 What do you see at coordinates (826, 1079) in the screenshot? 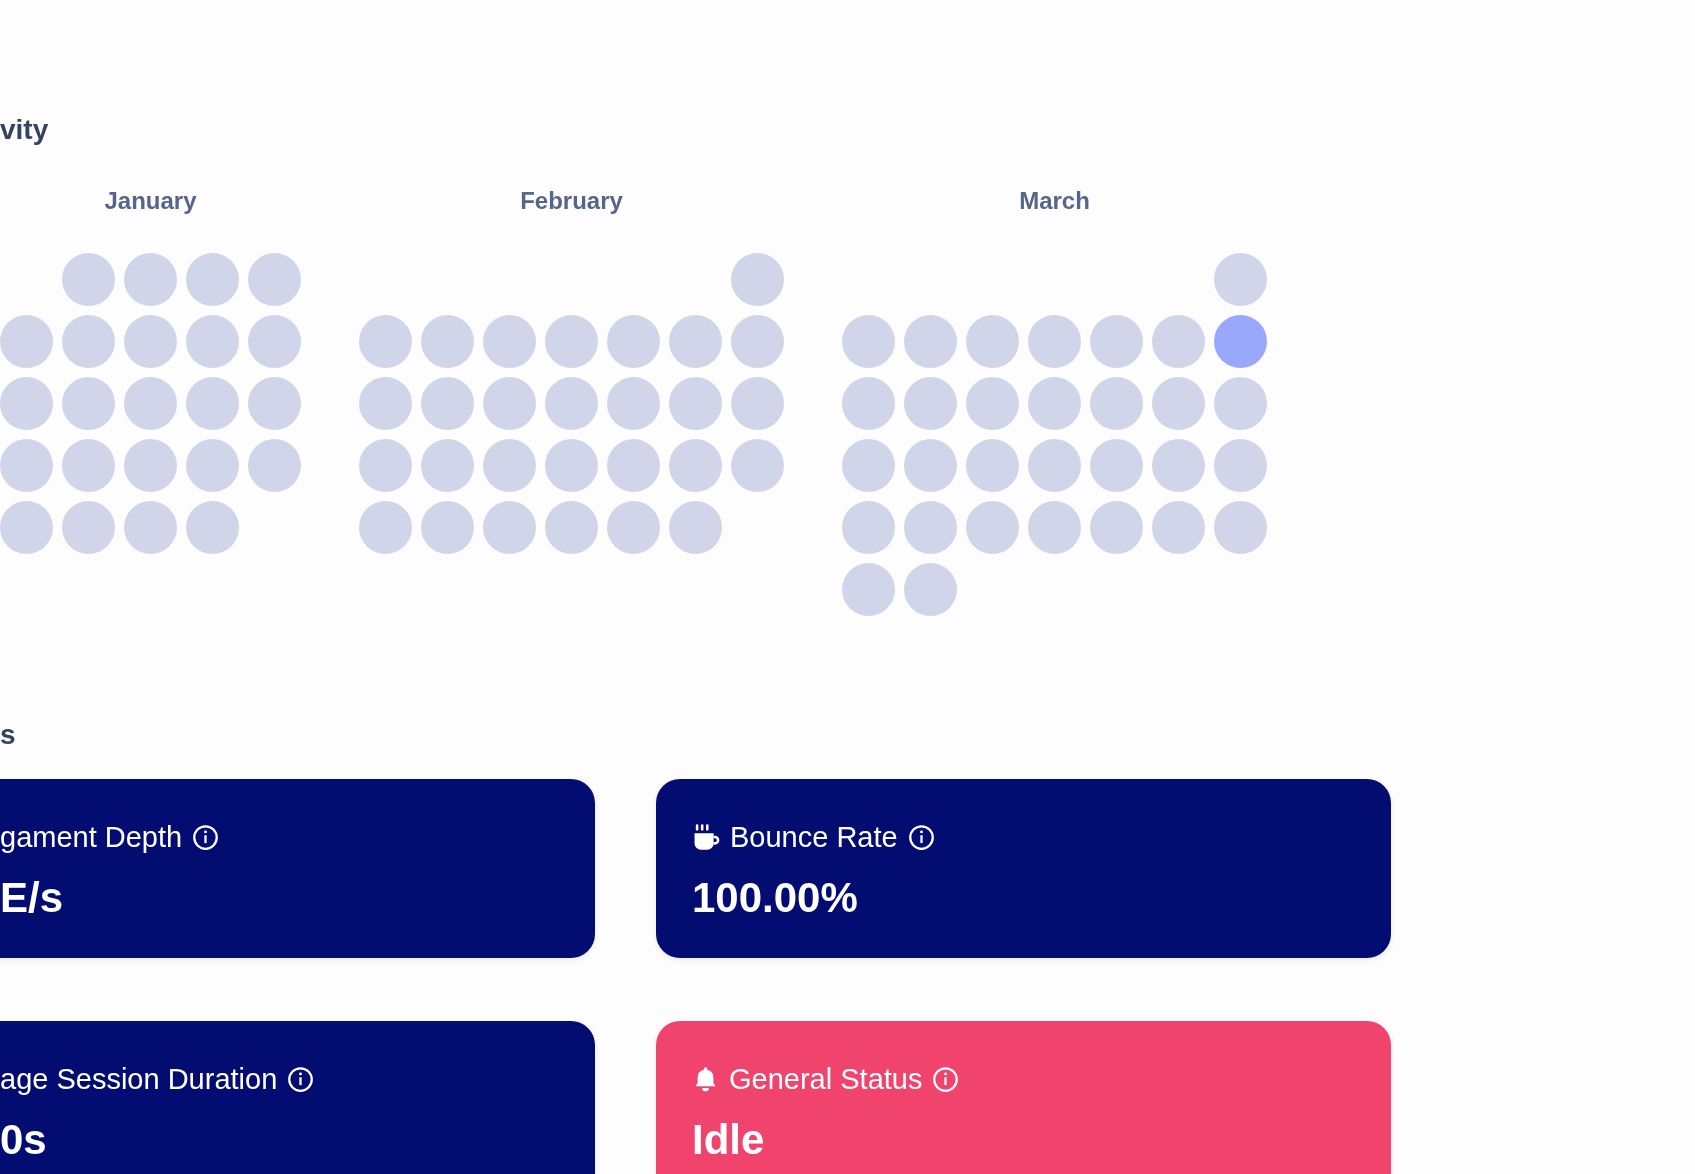
I see `card-title: General Status` at bounding box center [826, 1079].